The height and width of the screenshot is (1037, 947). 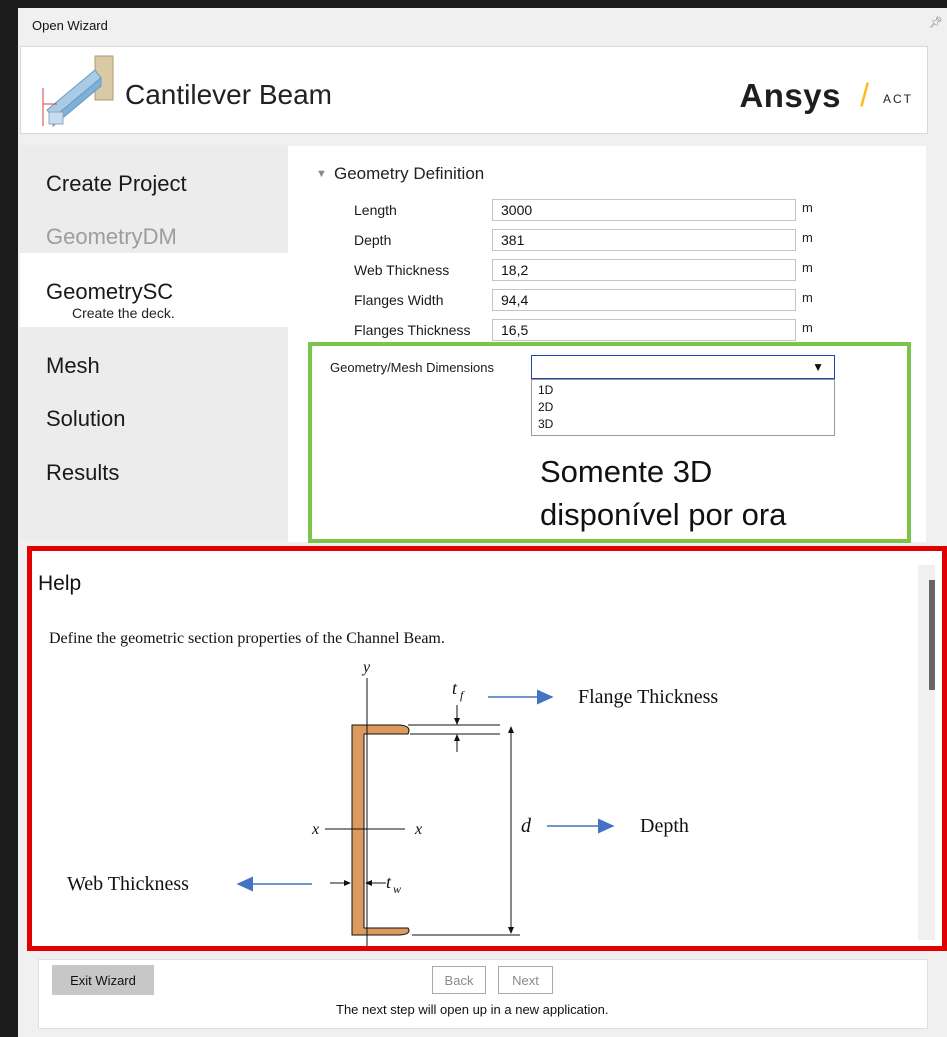 I want to click on dimensions-dropdown: ▼, so click(x=683, y=367).